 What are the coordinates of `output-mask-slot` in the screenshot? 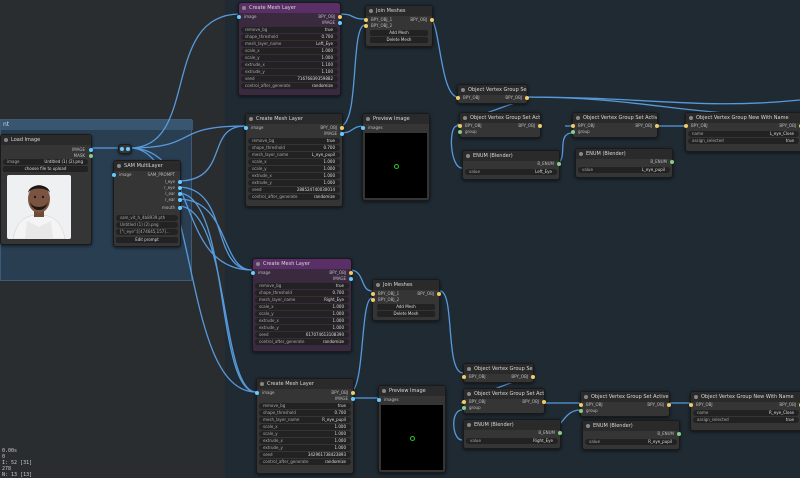 It's located at (91, 156).